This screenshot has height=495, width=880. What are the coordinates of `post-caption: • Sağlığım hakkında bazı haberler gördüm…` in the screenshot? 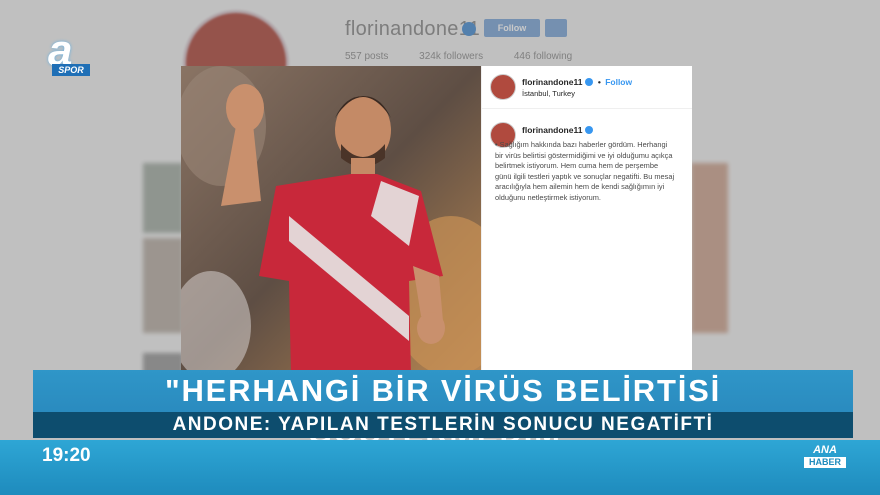 It's located at (585, 171).